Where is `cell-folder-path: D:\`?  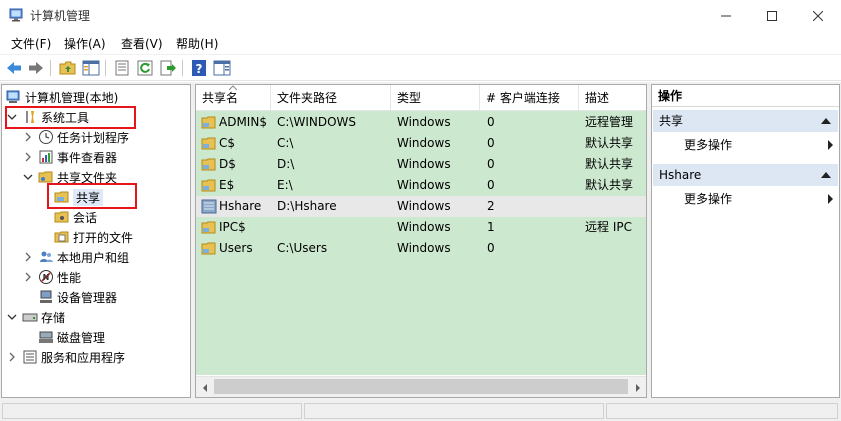
cell-folder-path: D:\ is located at coordinates (286, 164).